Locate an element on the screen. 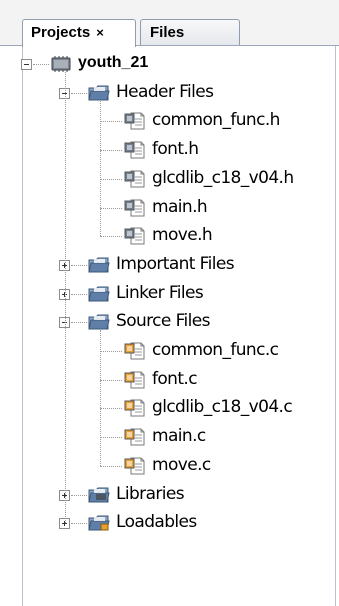 The image size is (339, 606). tree-file-label: main.c is located at coordinates (179, 436).